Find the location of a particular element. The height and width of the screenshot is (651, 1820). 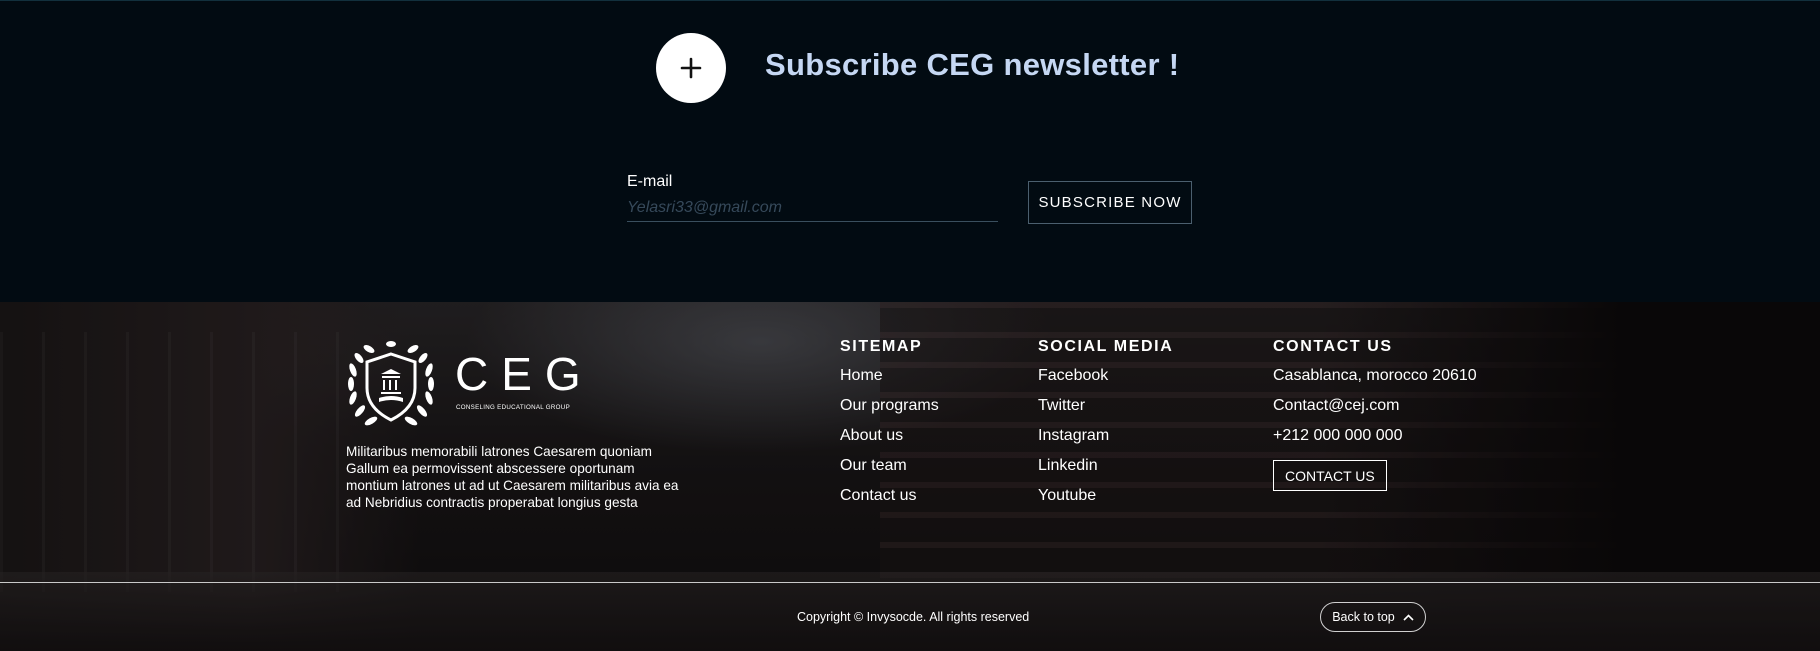

contact-phone: +212 000 000 000 is located at coordinates (1338, 435).